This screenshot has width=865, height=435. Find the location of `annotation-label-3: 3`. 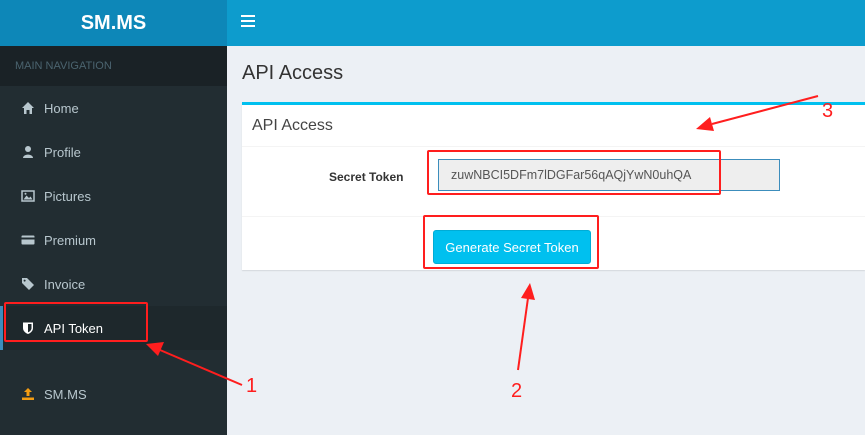

annotation-label-3: 3 is located at coordinates (828, 111).